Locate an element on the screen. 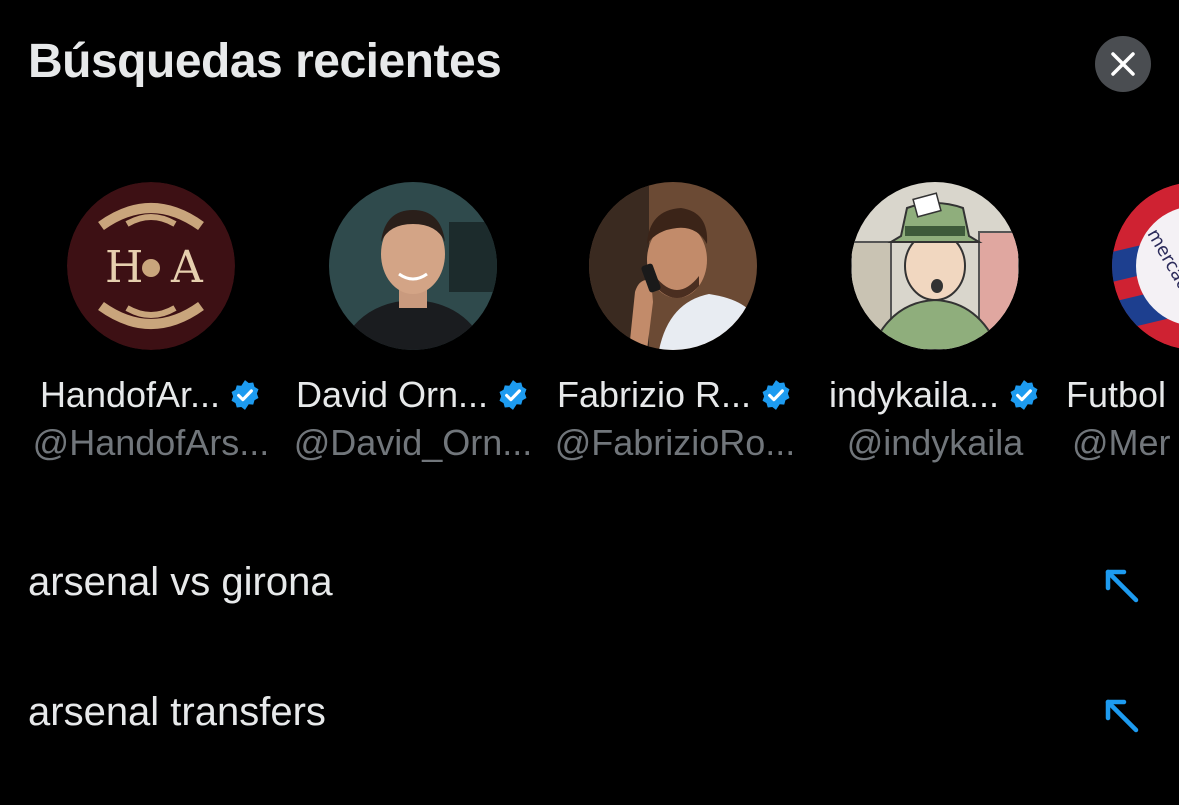  person-on-phone-avatar is located at coordinates (673, 266).